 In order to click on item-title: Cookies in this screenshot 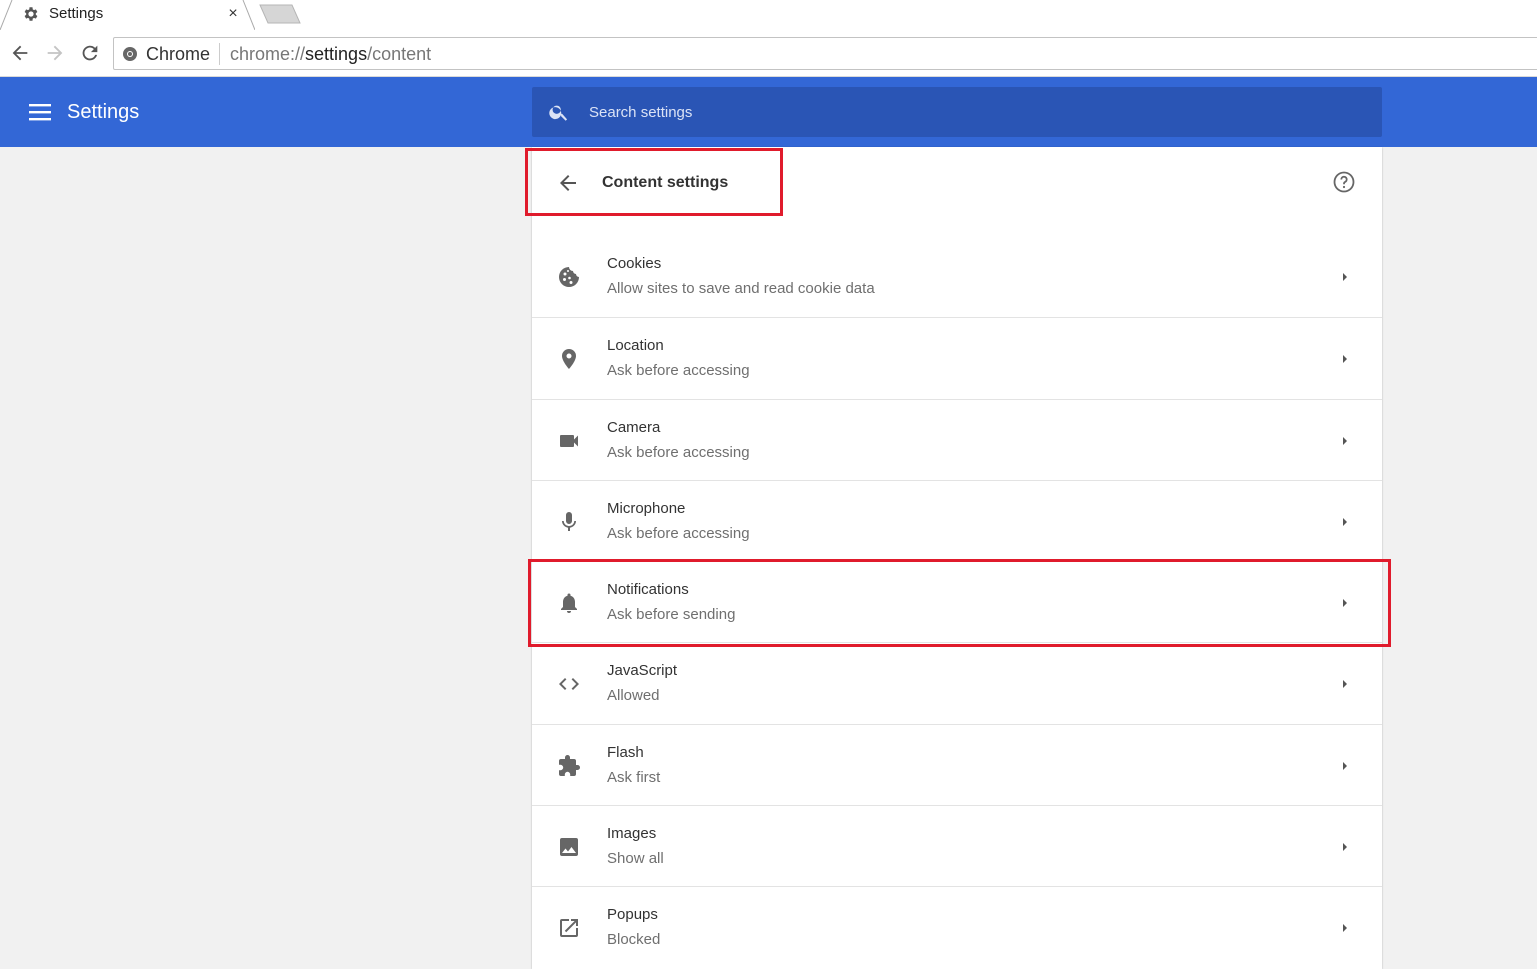, I will do `click(634, 263)`.